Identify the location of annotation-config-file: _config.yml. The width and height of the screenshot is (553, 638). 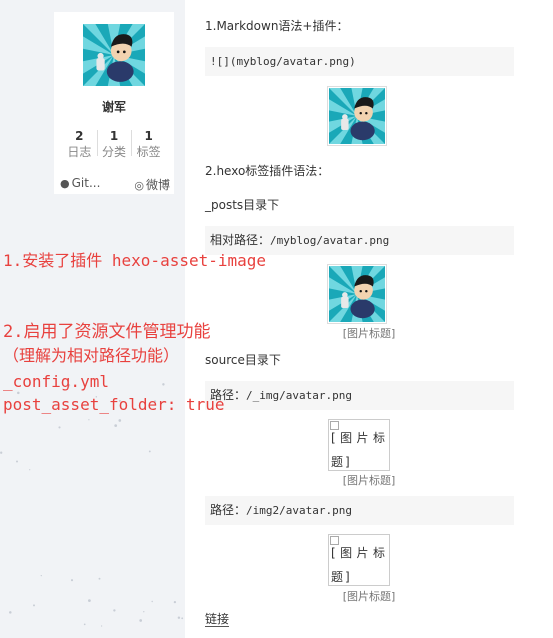
(56, 381).